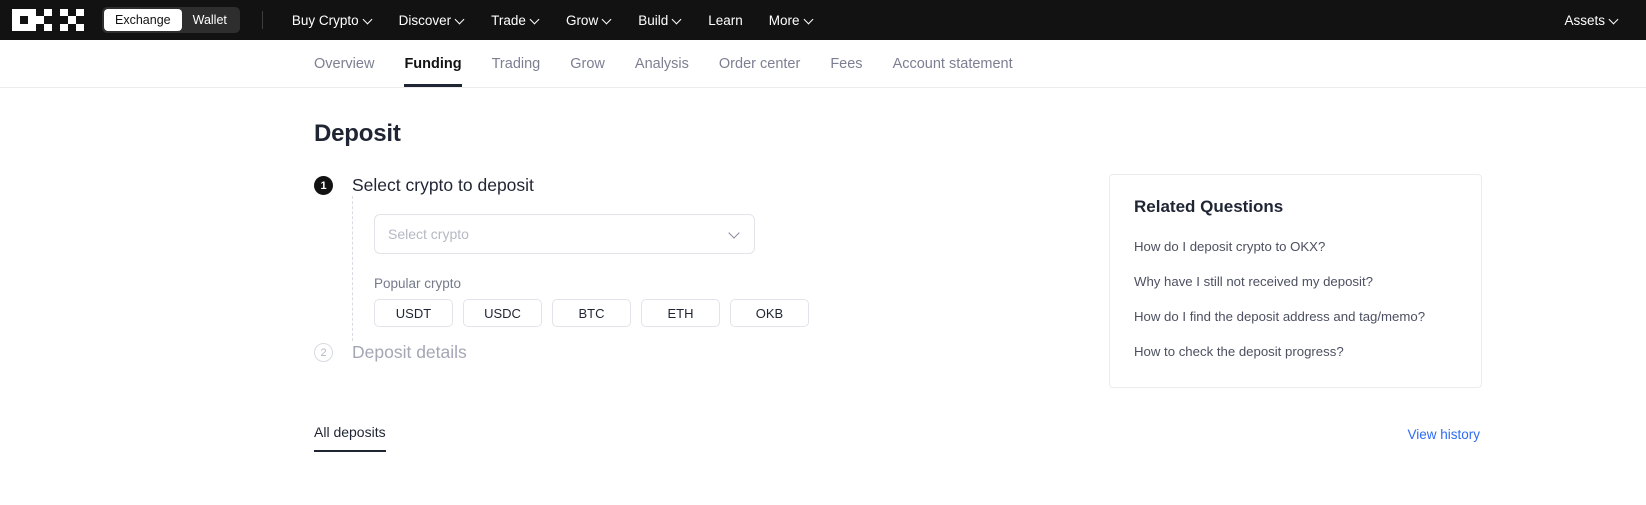 This screenshot has width=1646, height=505. I want to click on nav-right-group: Assets, so click(1591, 20).